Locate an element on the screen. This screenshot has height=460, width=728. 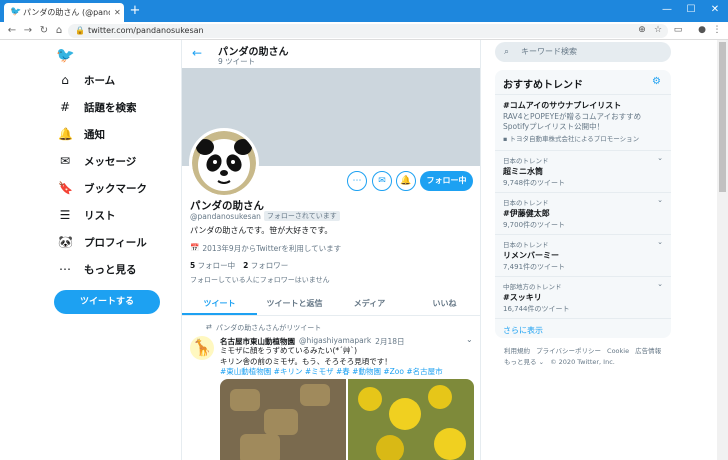
nav-item-notifications: 🔔 通知 is located at coordinates (81, 134).